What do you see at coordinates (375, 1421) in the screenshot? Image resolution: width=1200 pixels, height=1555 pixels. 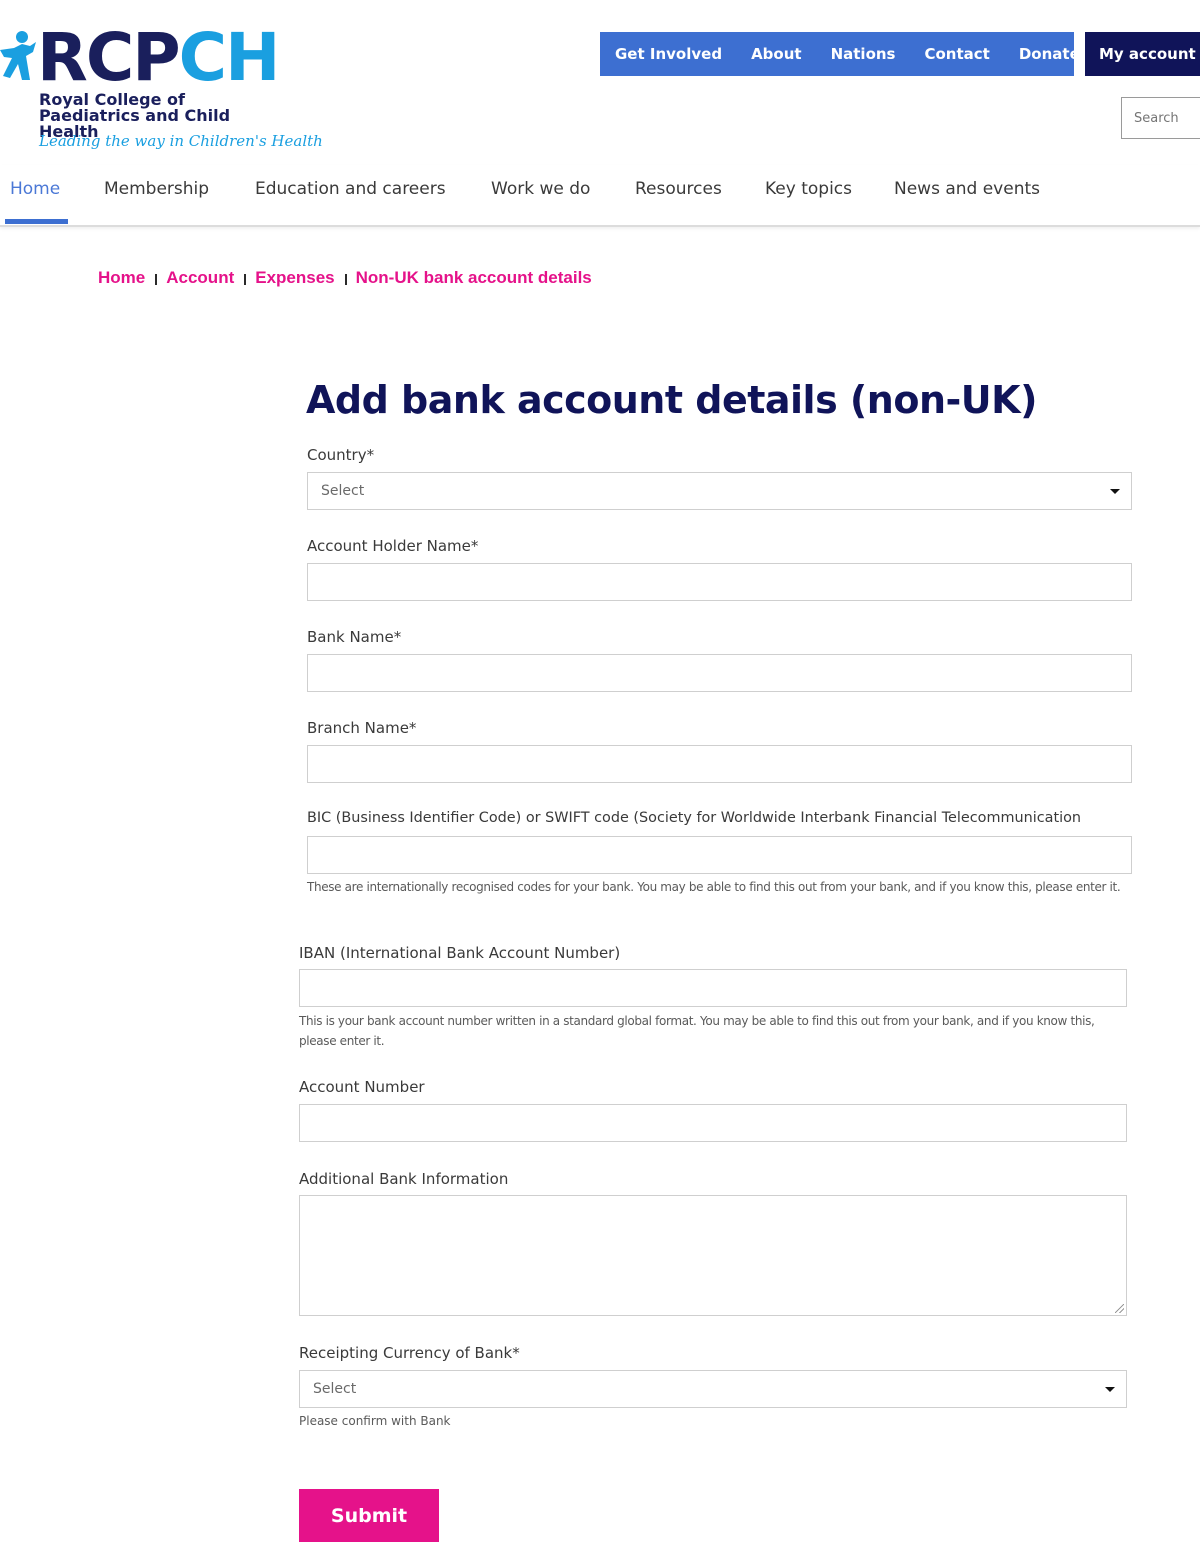 I see `currency-hint: Please confirm with Bank` at bounding box center [375, 1421].